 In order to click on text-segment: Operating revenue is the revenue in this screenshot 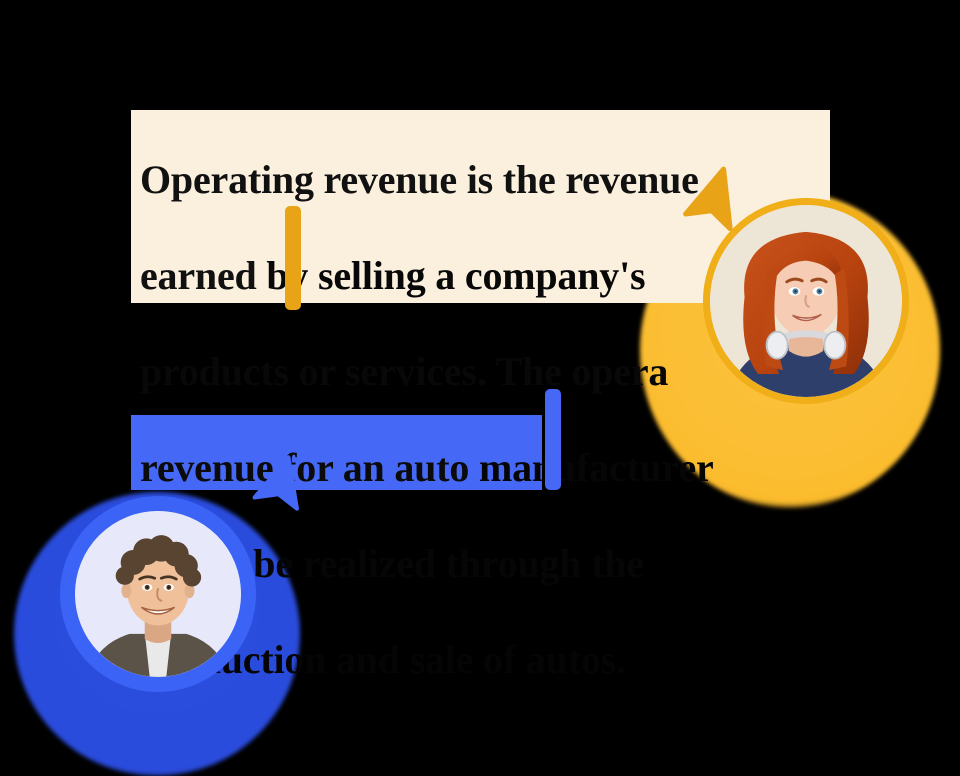, I will do `click(419, 179)`.